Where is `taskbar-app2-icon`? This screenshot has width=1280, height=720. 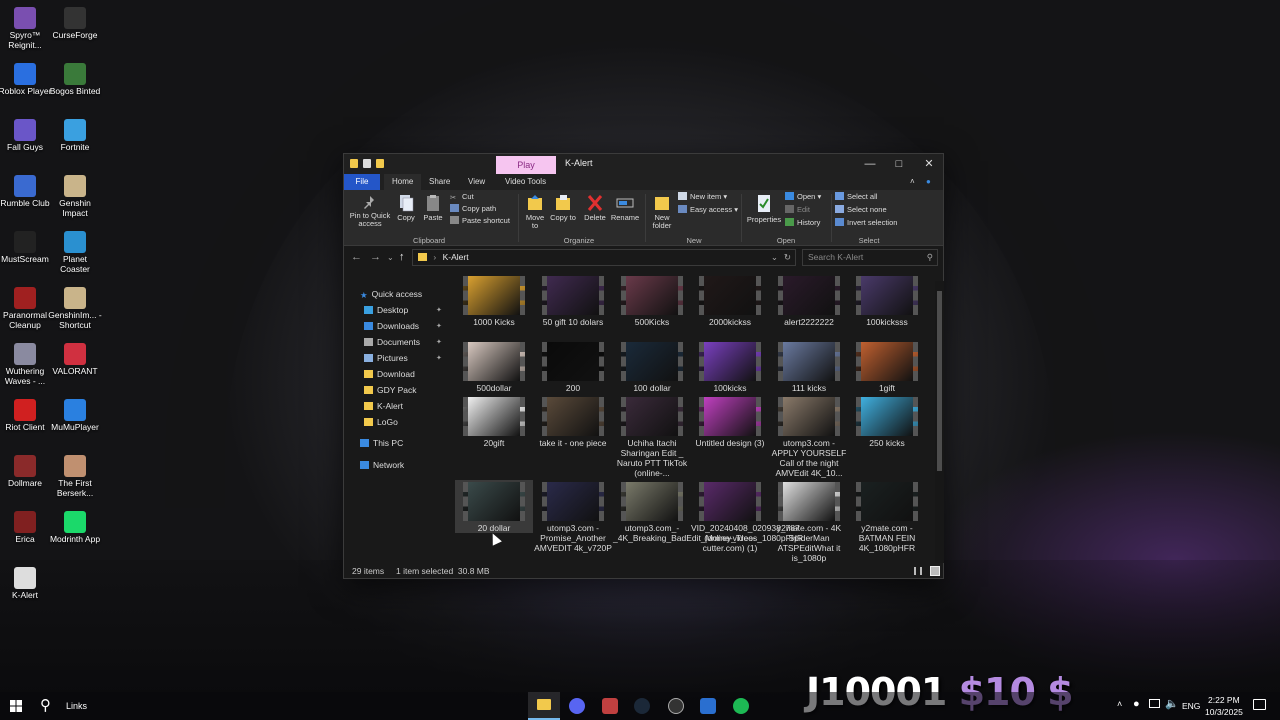
taskbar-app2-icon is located at coordinates (708, 706).